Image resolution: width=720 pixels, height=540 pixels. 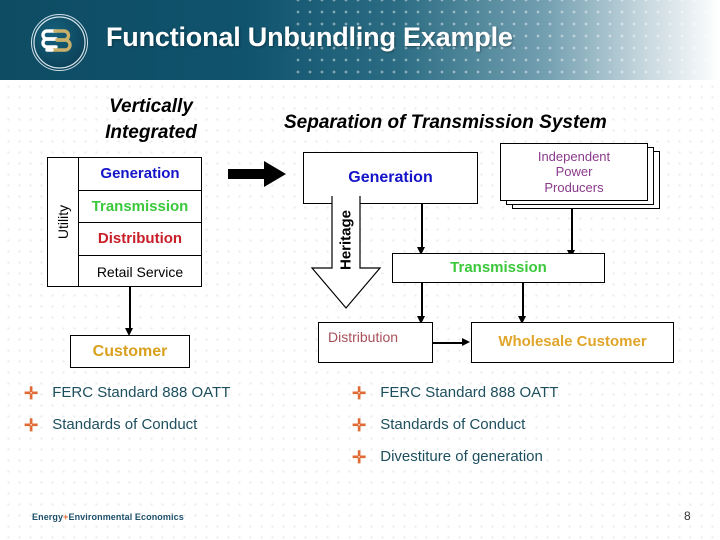 I want to click on wholesale-customer-box-label: Wholesale Customer, so click(x=572, y=342).